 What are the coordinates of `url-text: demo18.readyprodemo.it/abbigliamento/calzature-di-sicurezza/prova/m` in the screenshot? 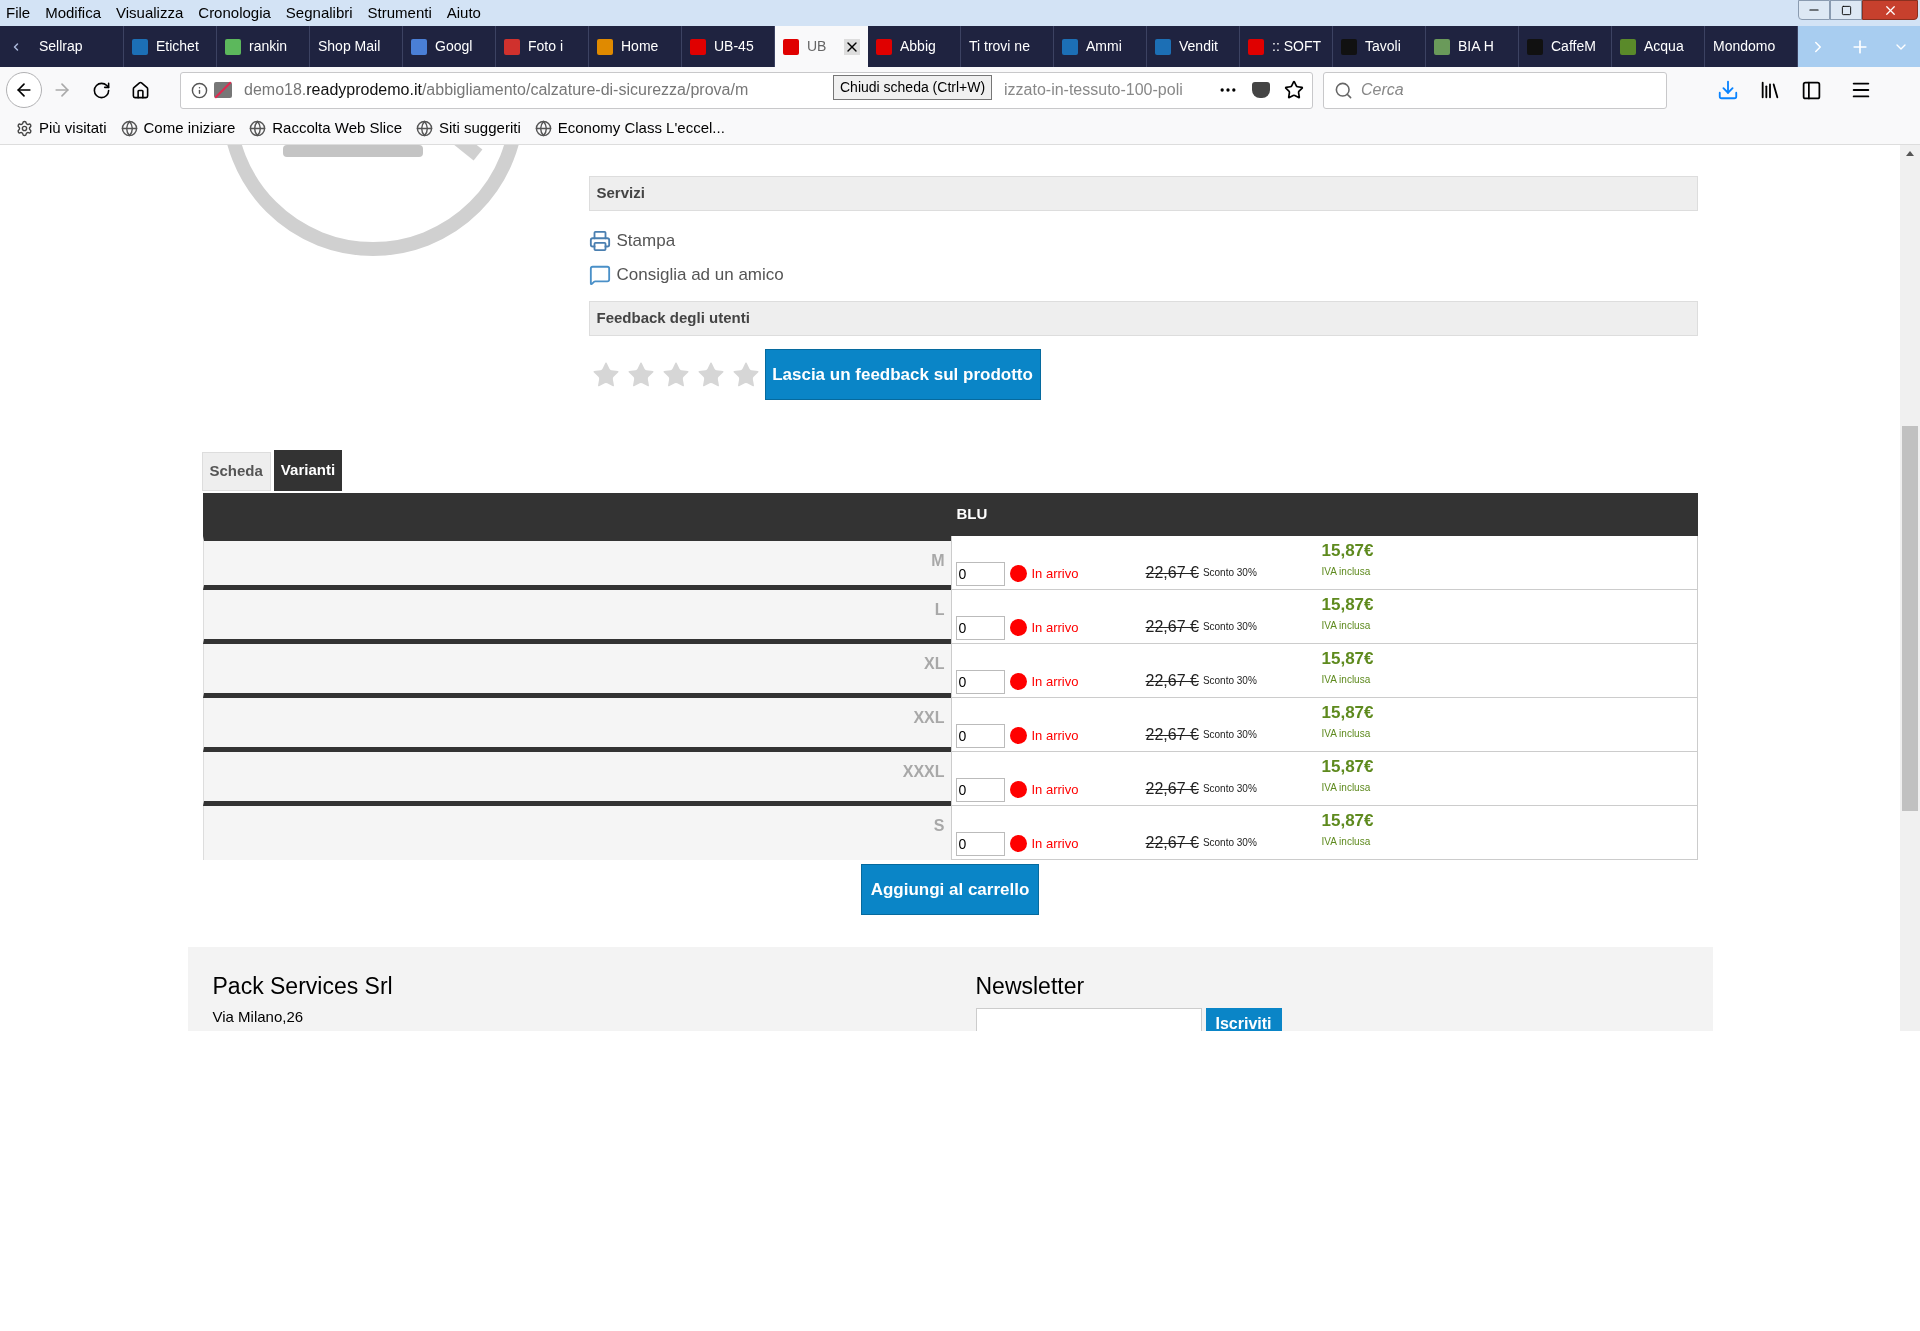 It's located at (496, 89).